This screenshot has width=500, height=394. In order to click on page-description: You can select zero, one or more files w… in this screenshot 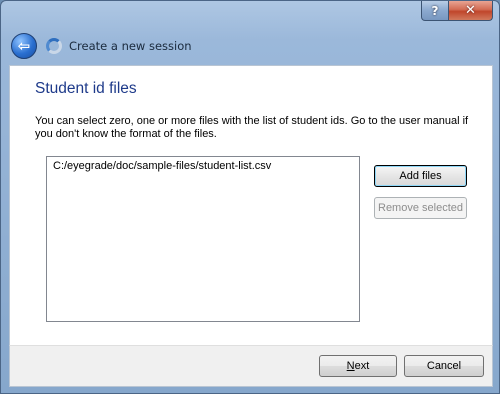, I will do `click(252, 127)`.